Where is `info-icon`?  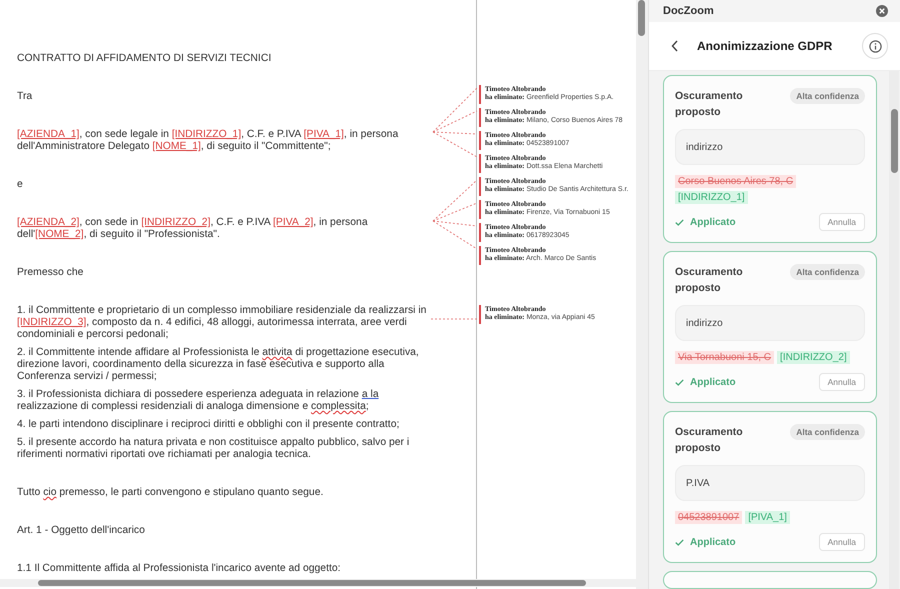 info-icon is located at coordinates (875, 46).